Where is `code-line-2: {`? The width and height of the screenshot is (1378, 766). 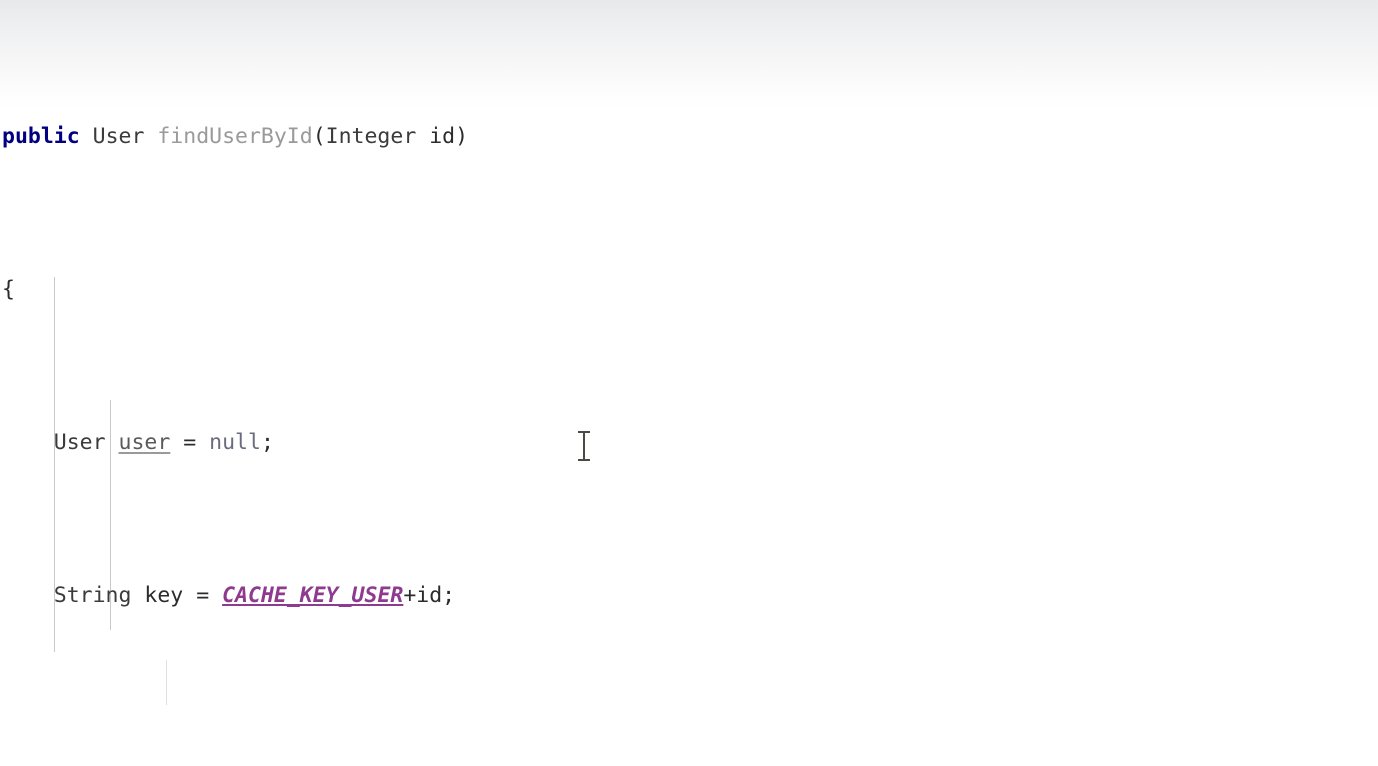
code-line-2: { is located at coordinates (689, 290).